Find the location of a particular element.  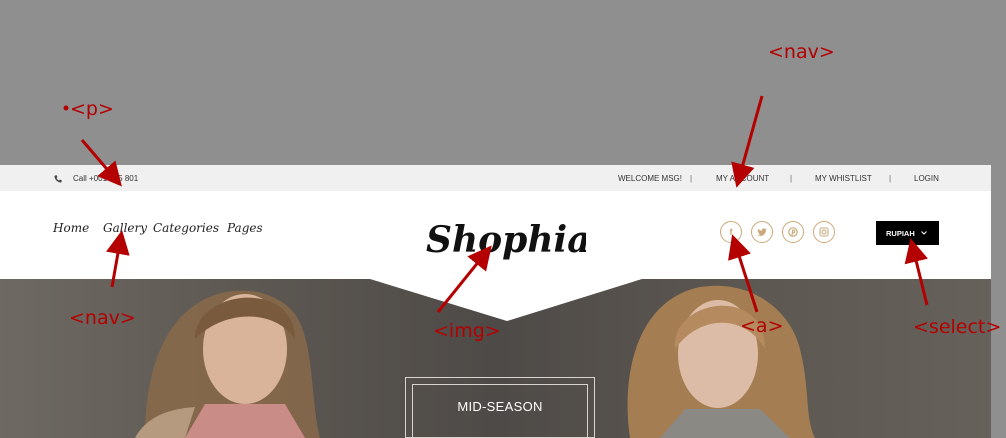

main-nav: Home Gallery Categories Pages is located at coordinates (158, 228).